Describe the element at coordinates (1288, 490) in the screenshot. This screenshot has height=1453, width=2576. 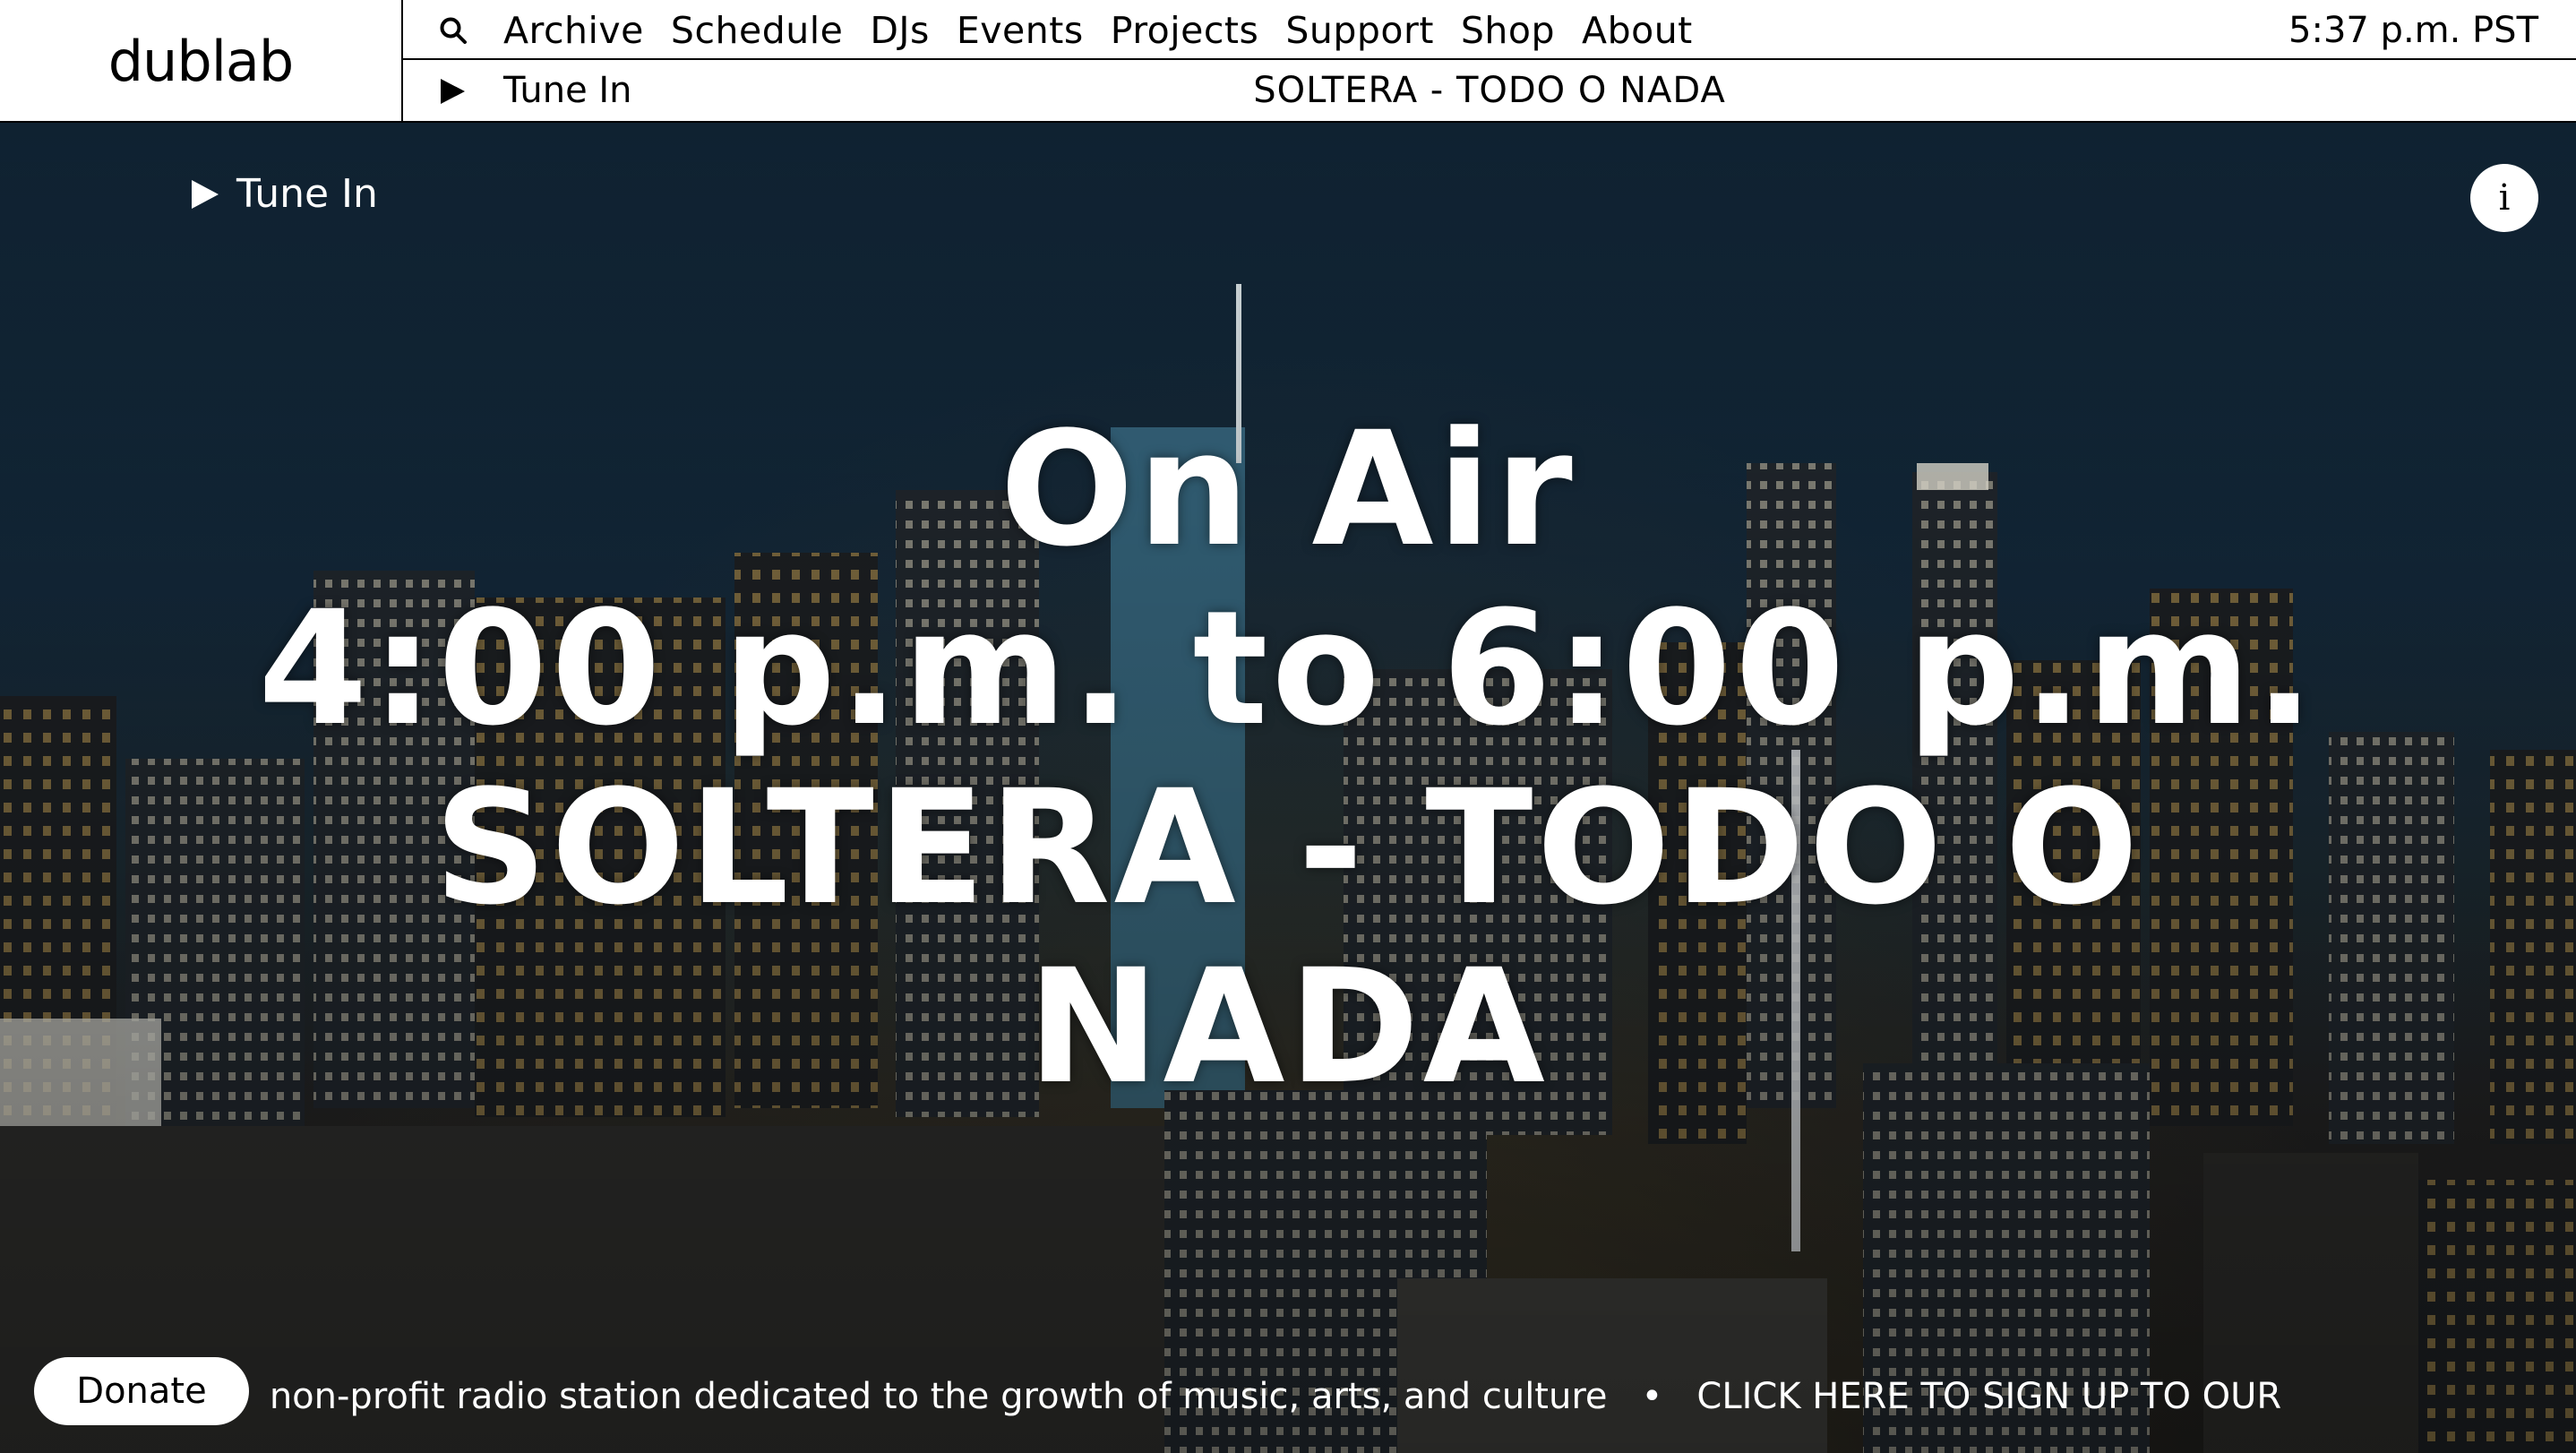
I see `on-air-heading: On Air` at that location.